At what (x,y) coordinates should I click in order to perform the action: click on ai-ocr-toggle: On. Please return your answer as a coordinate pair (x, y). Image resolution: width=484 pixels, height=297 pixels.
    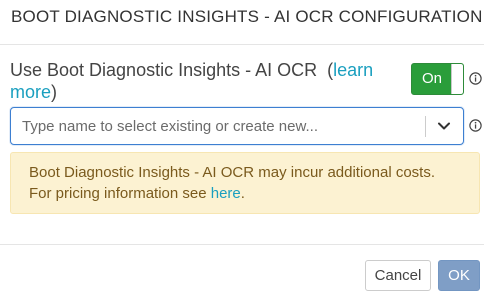
    Looking at the image, I should click on (437, 79).